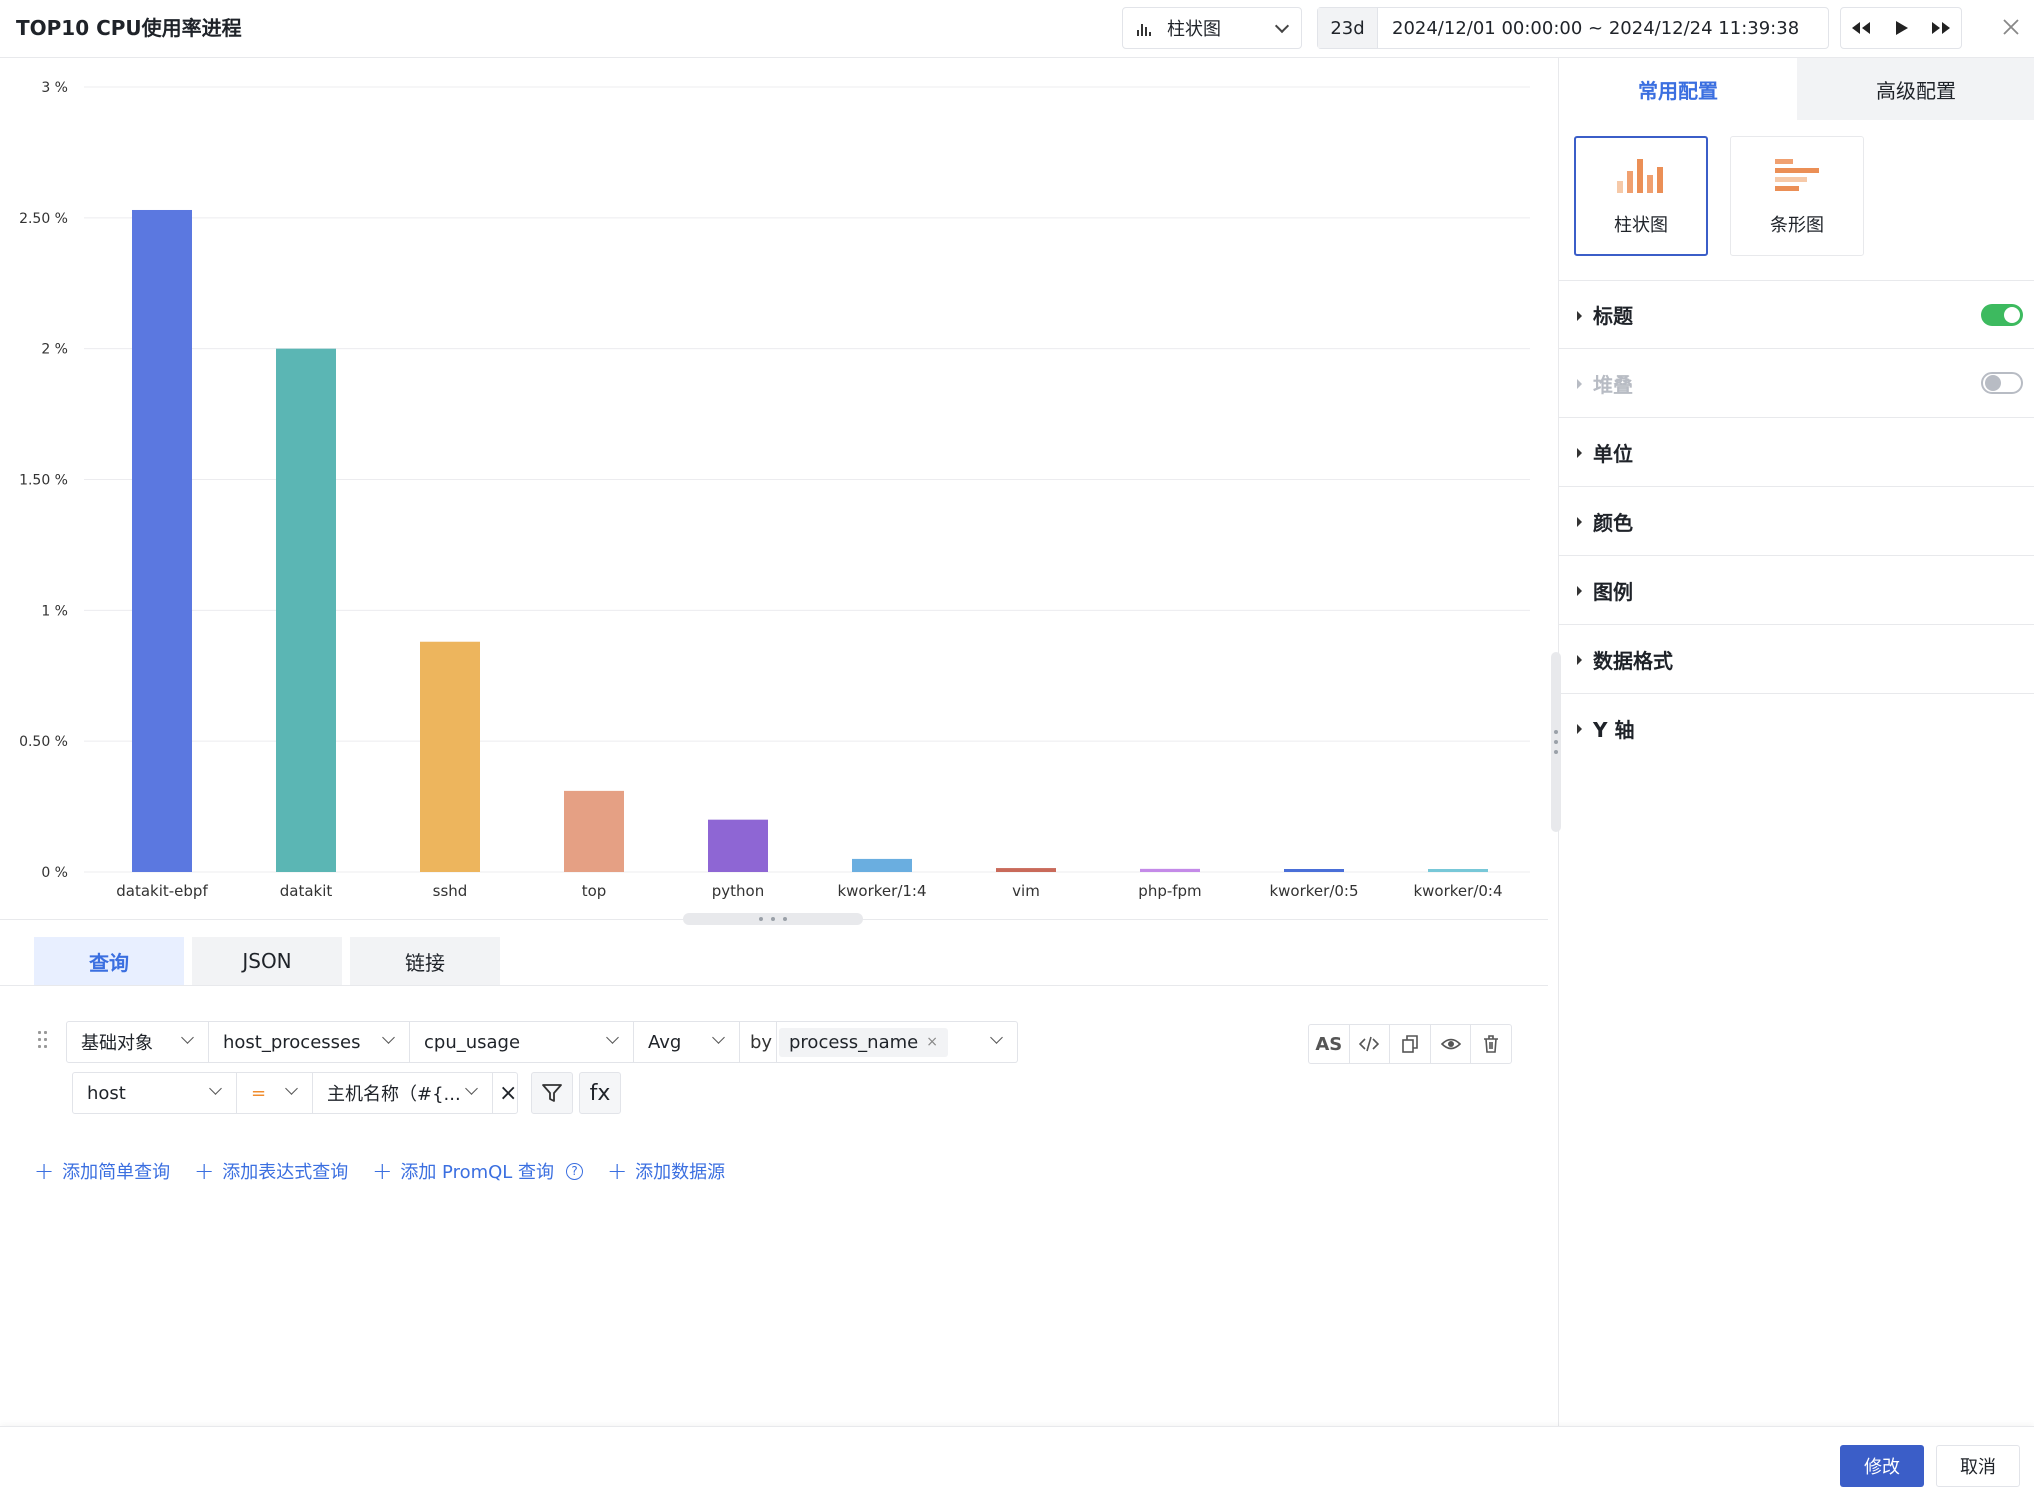 The height and width of the screenshot is (1500, 2034). Describe the element at coordinates (478, 1171) in the screenshot. I see `add-promql-query-link: + 添加 PromQL 查询 ?` at that location.